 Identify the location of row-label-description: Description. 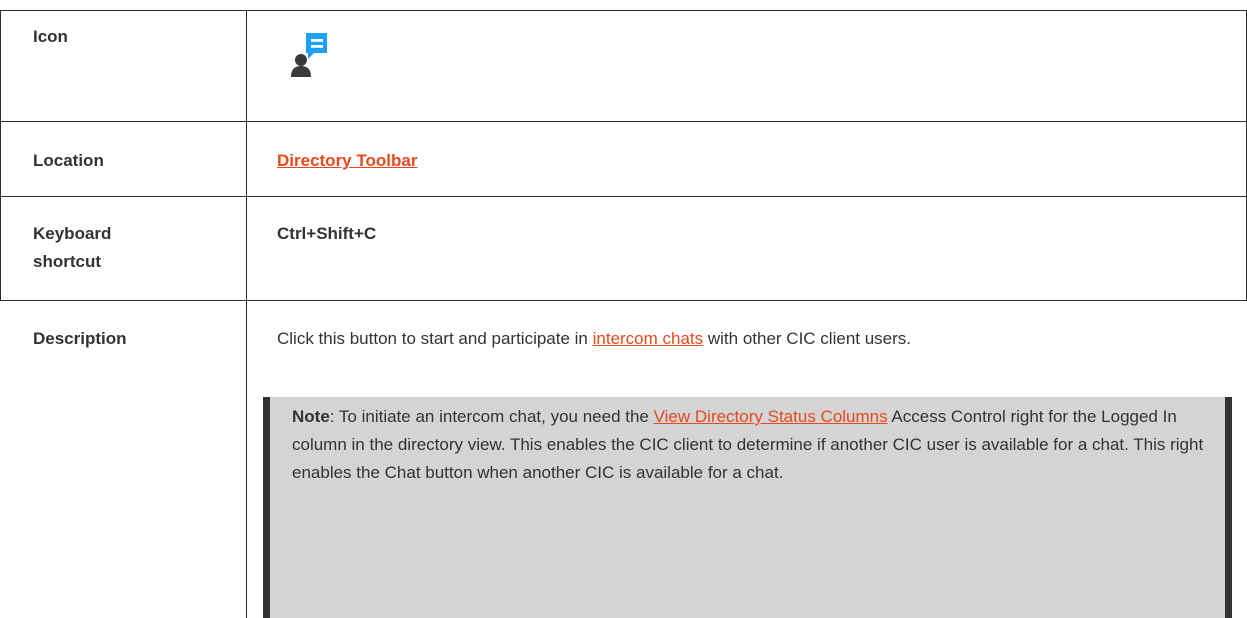
(80, 338).